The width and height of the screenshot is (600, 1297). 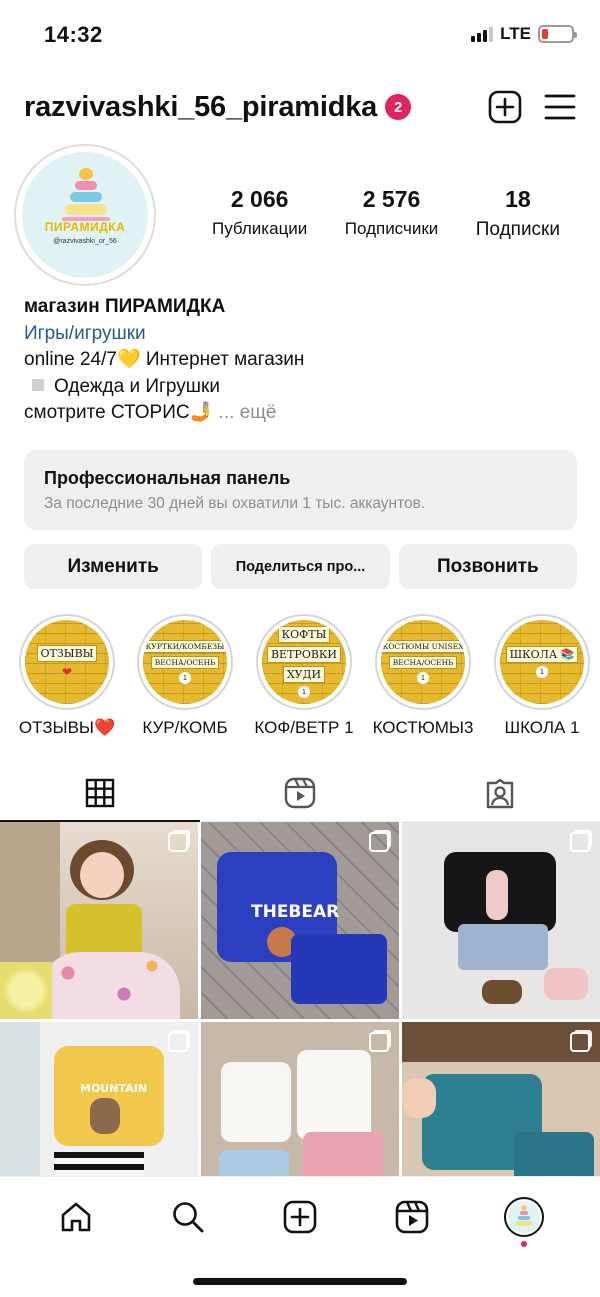 I want to click on nav-reels, so click(x=412, y=1217).